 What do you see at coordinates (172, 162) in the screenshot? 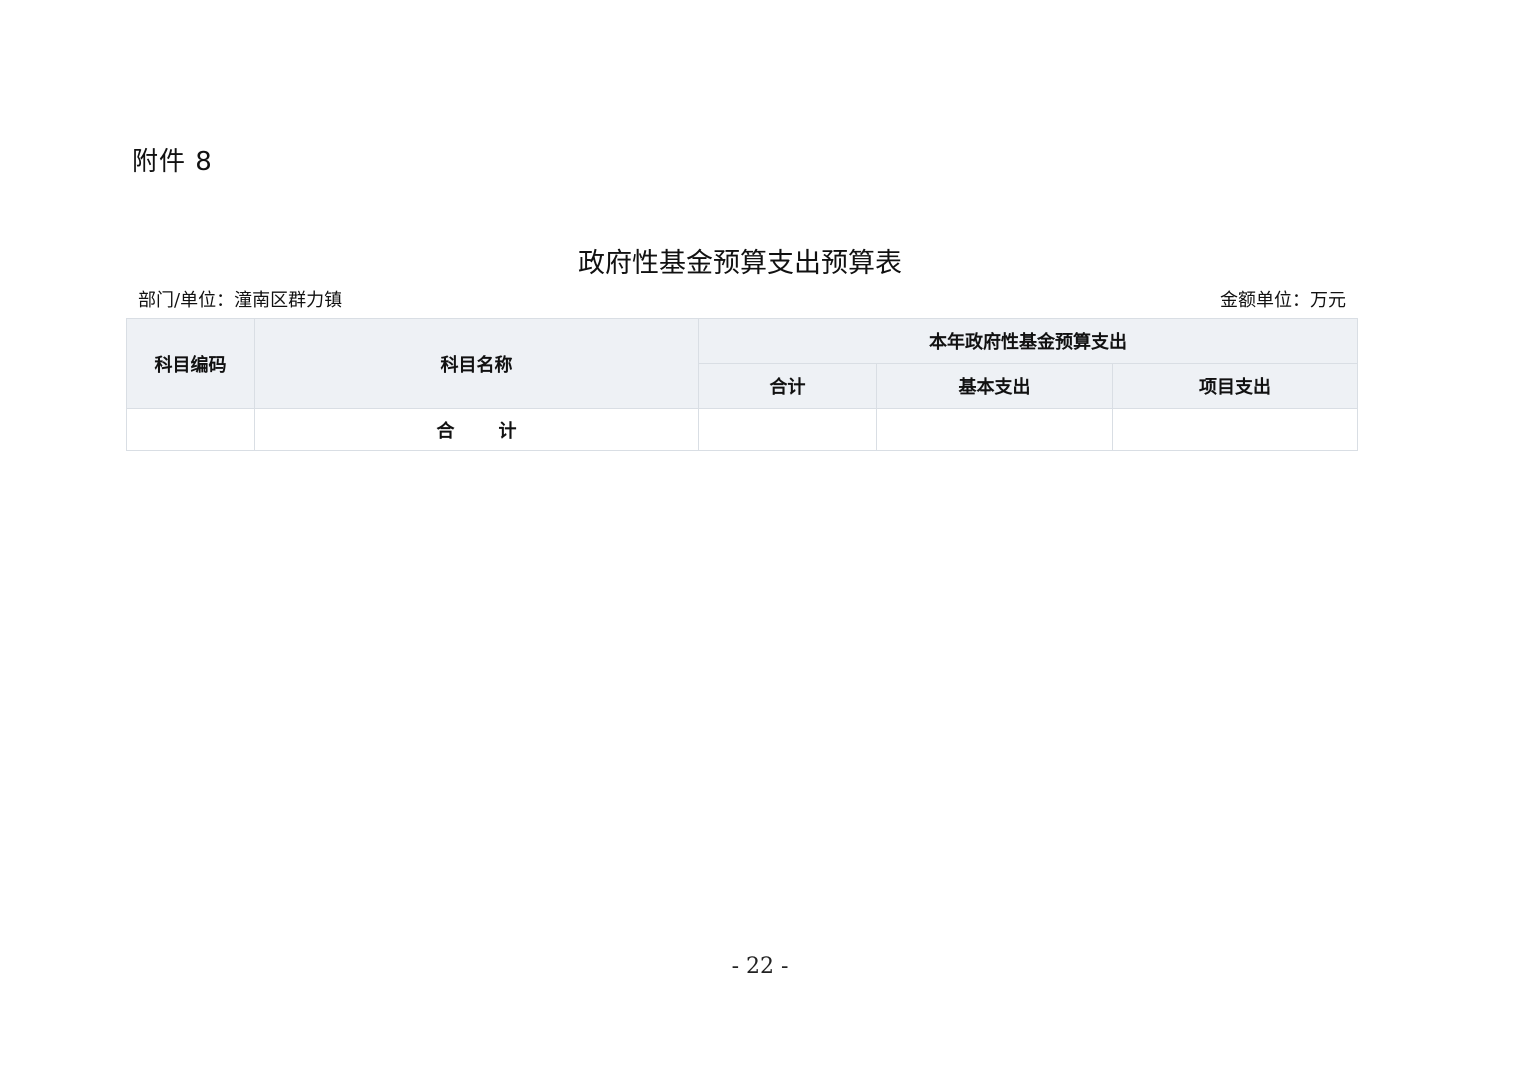
I see `attachment-label: 附件 8` at bounding box center [172, 162].